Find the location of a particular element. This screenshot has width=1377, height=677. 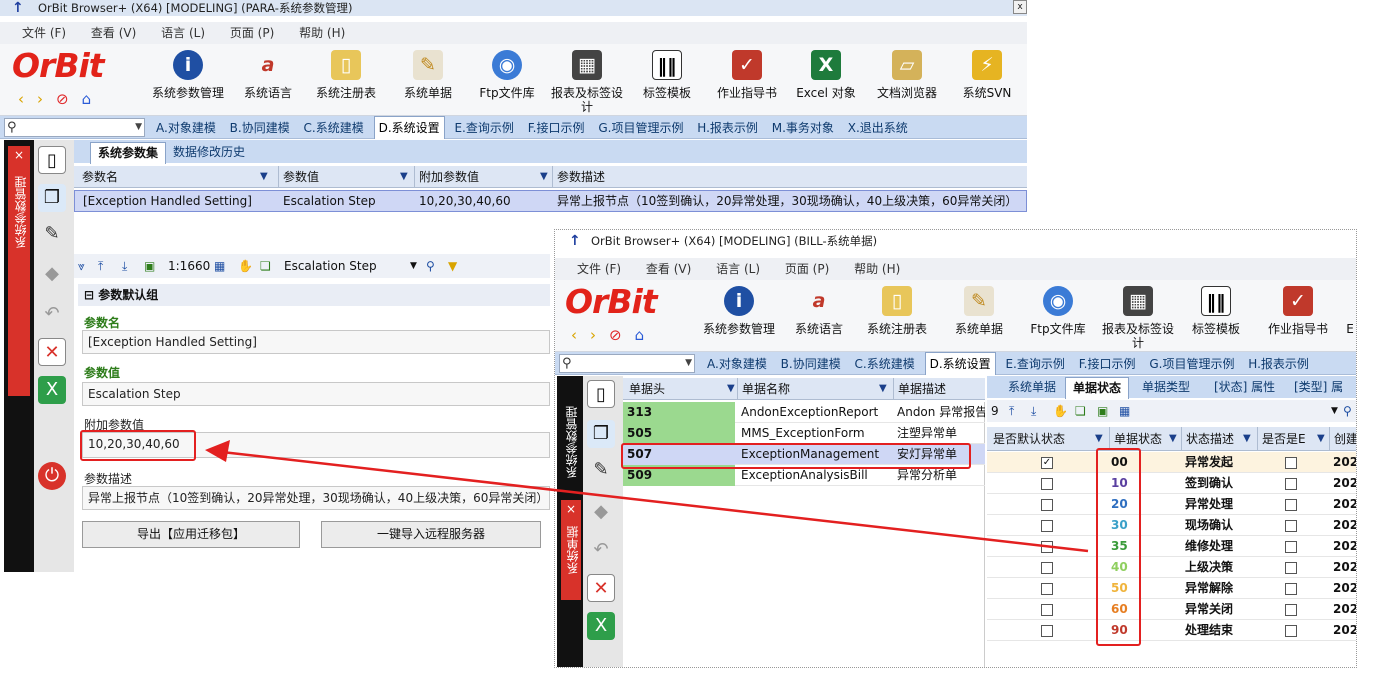

edit-pen-icon: ✎ is located at coordinates (52, 234).